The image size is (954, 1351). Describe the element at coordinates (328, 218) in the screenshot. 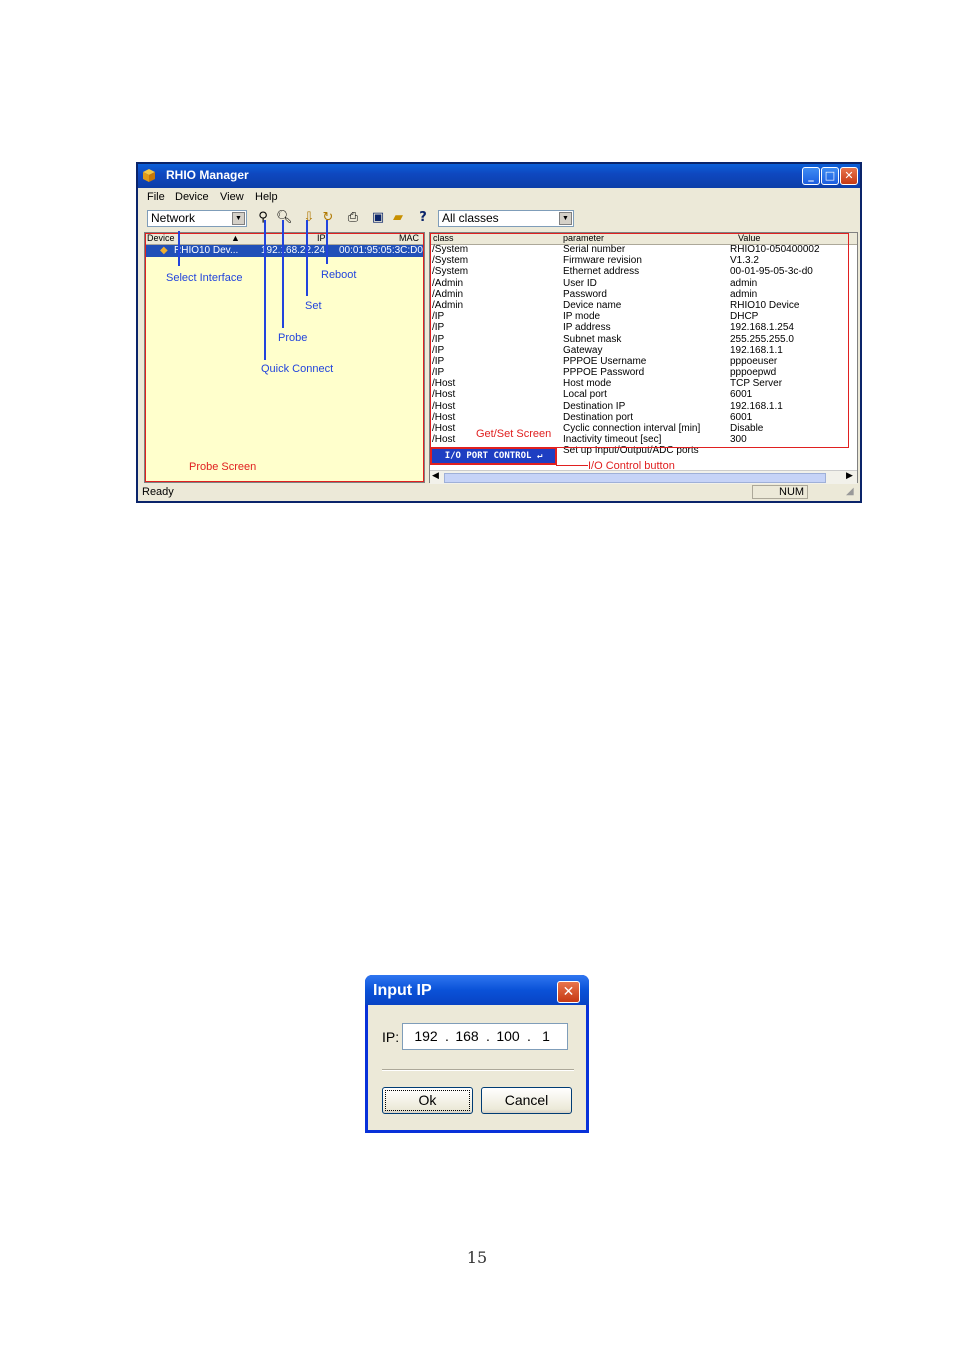

I see `reboot-icon: ↻` at that location.